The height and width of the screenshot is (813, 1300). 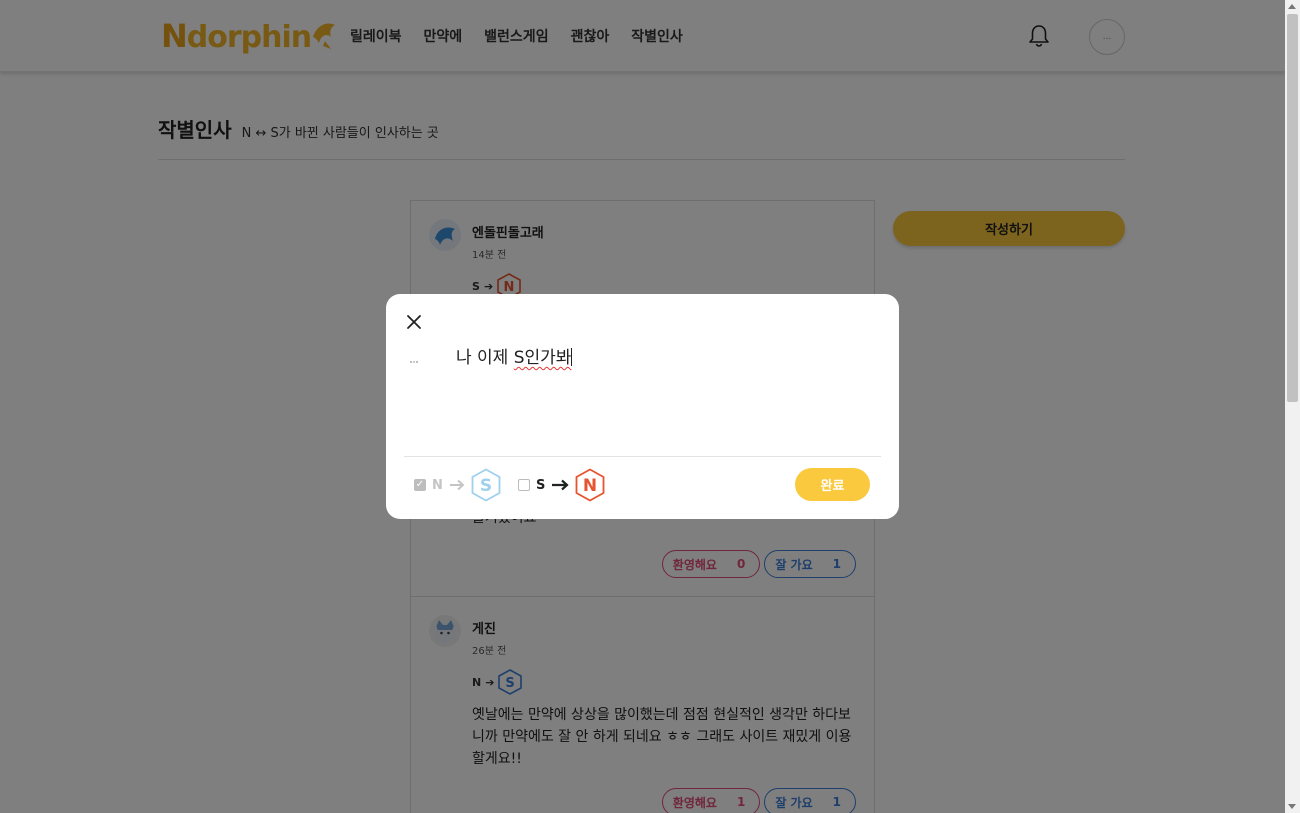 I want to click on option-n-to-s: ✓ N S, so click(x=457, y=485).